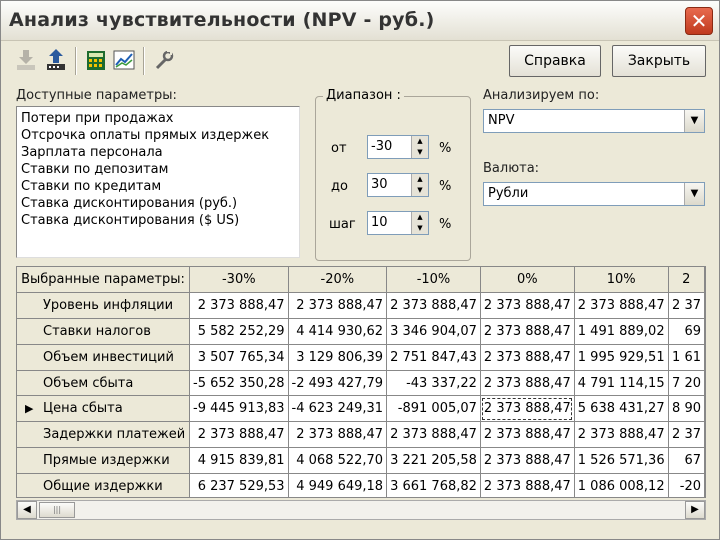 This screenshot has width=720, height=540. Describe the element at coordinates (433, 460) in the screenshot. I see `table-cell: 3 221 205,58` at that location.